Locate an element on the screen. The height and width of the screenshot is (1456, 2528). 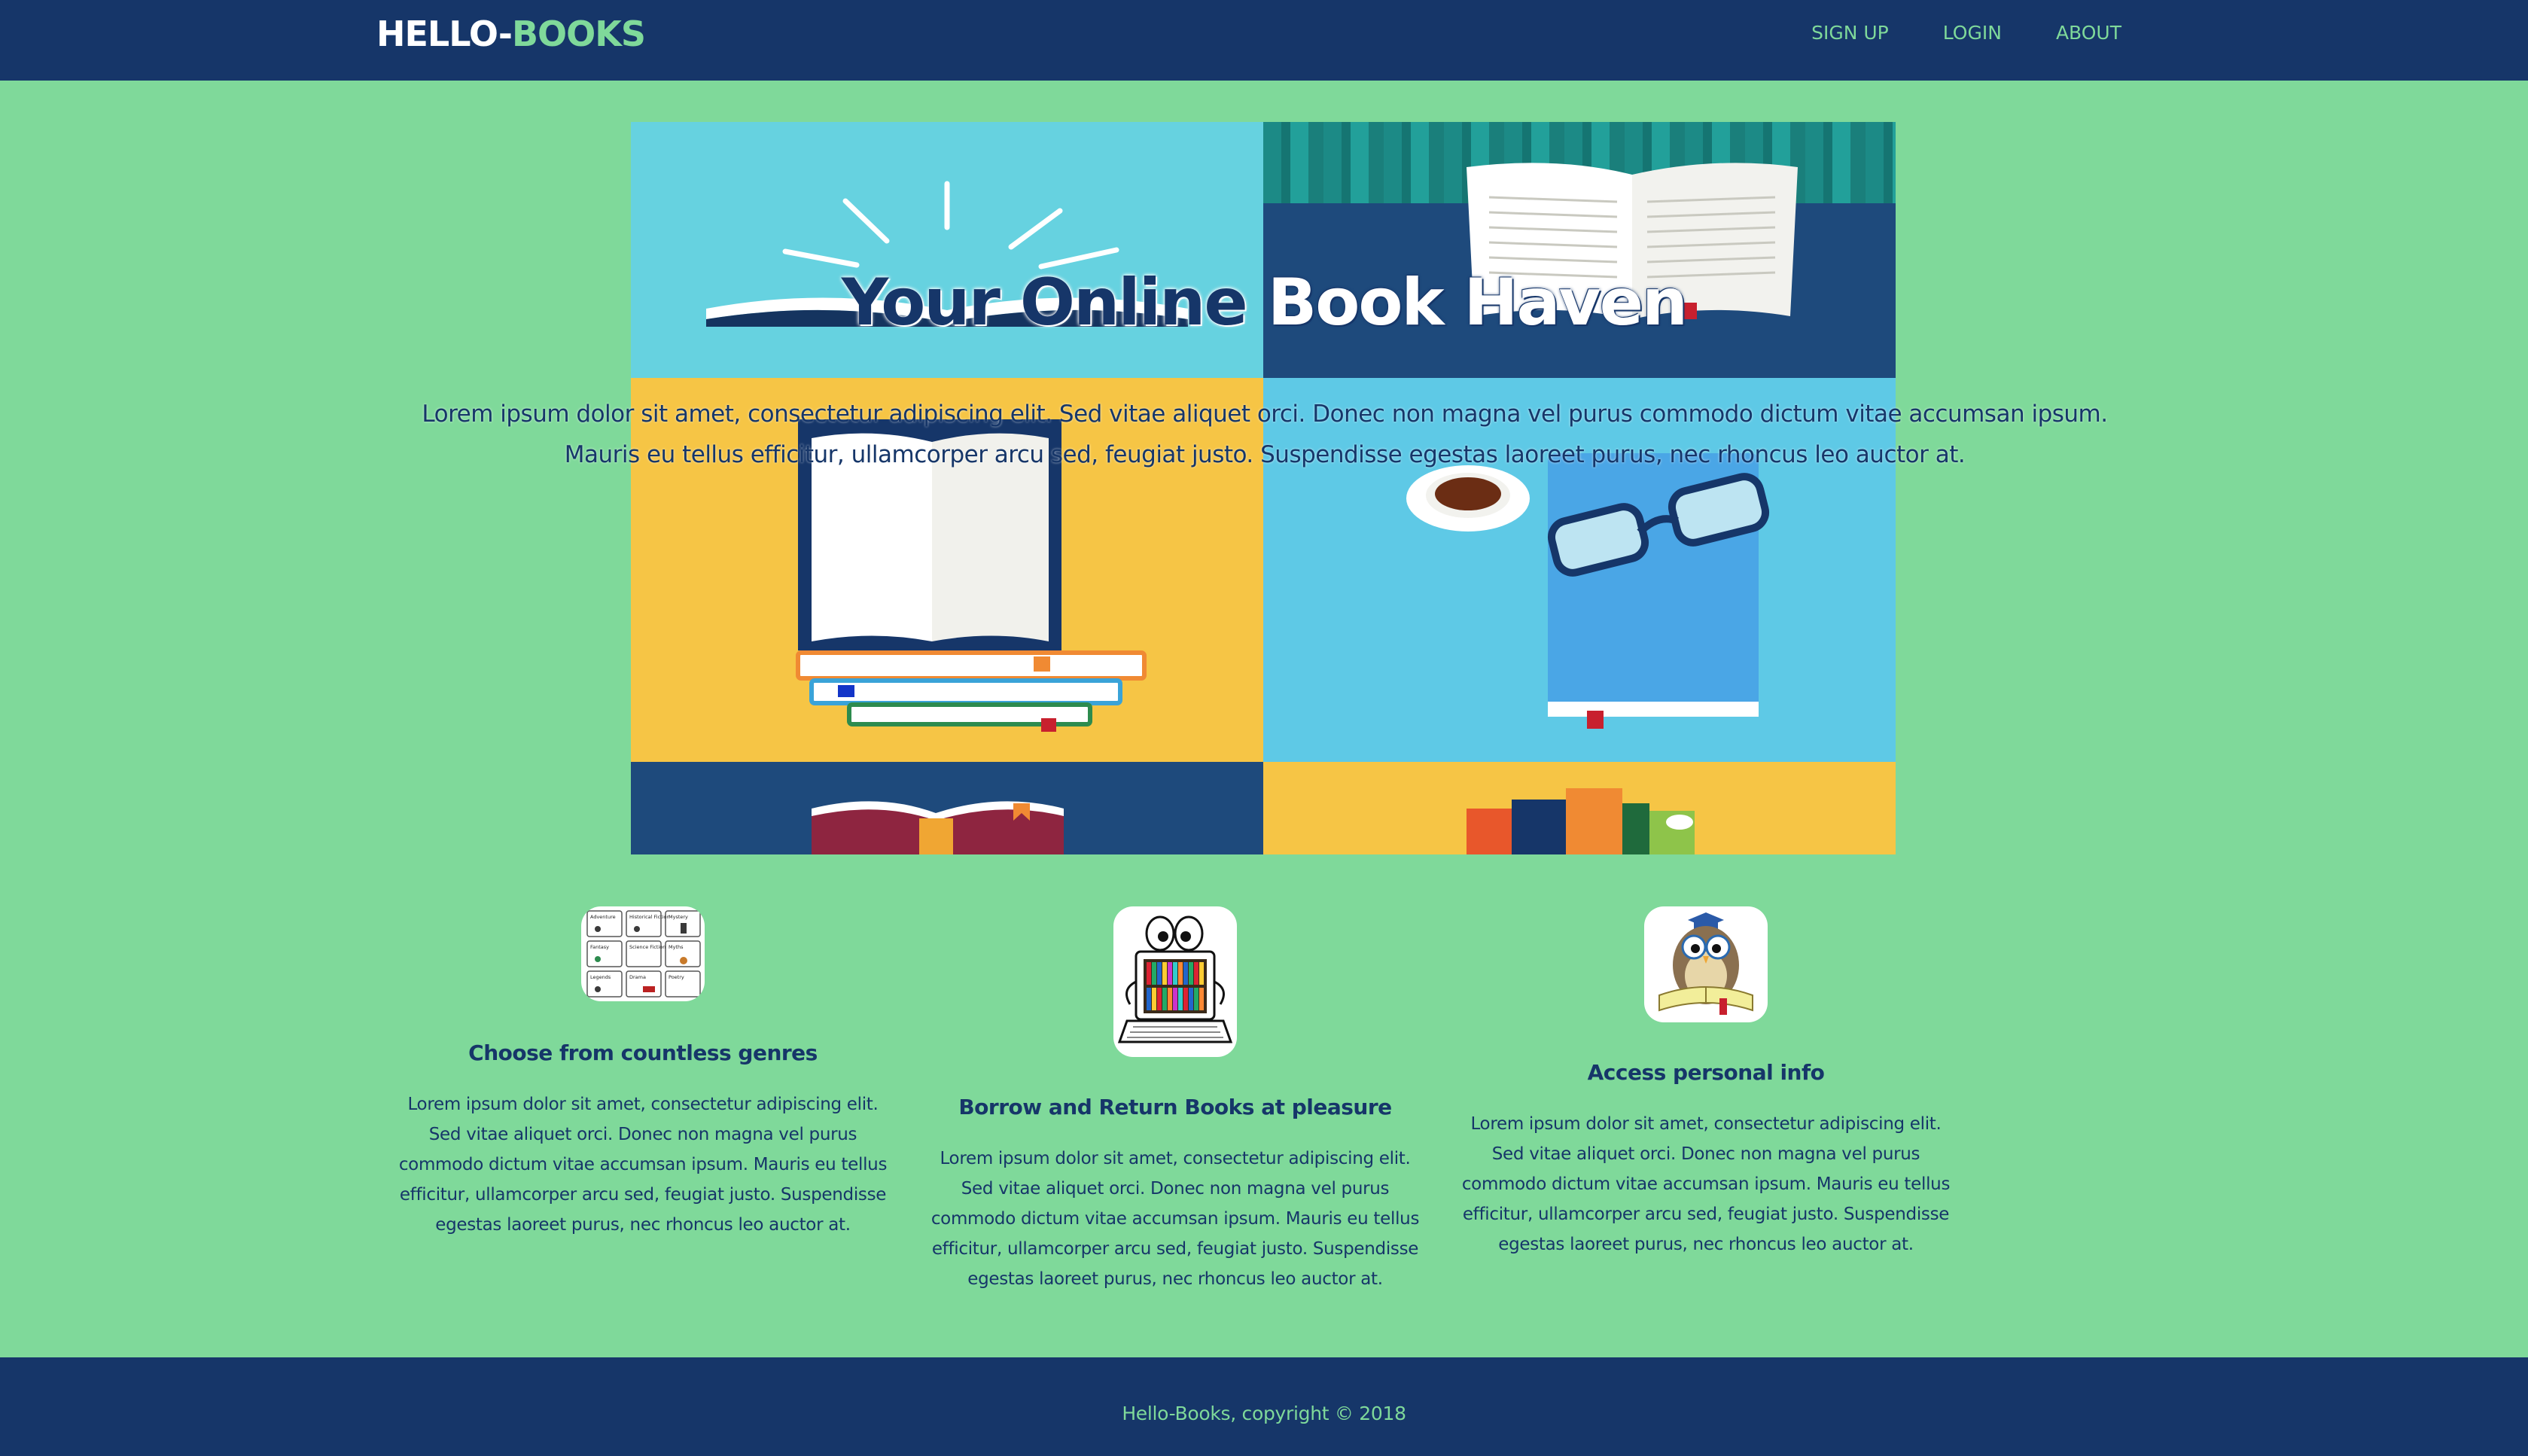
nav-about-link: ABOUT is located at coordinates (2088, 33).